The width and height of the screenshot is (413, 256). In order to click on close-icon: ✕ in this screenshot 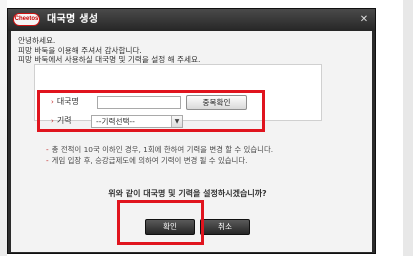, I will do `click(364, 20)`.